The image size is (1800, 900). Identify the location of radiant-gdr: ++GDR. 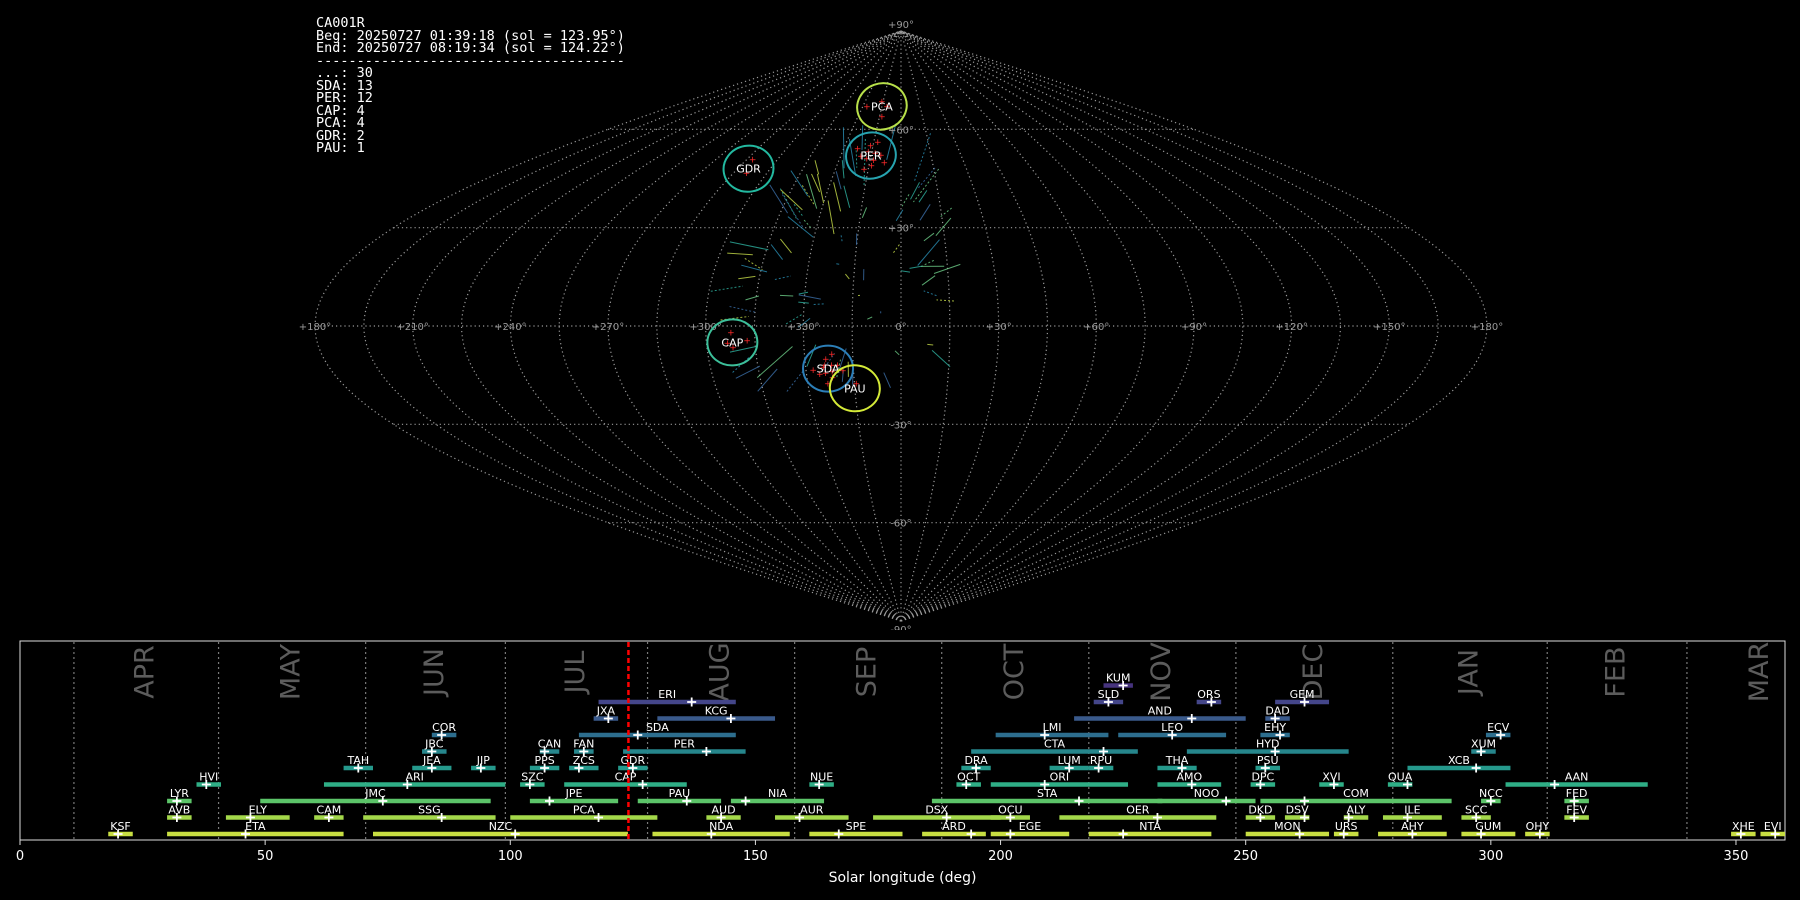
(748, 168).